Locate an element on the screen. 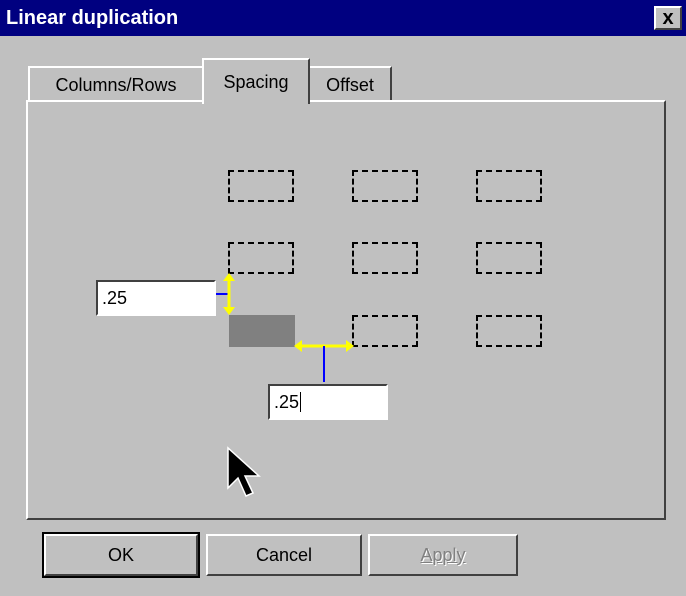 The width and height of the screenshot is (686, 596). arrowhead-down is located at coordinates (229, 311).